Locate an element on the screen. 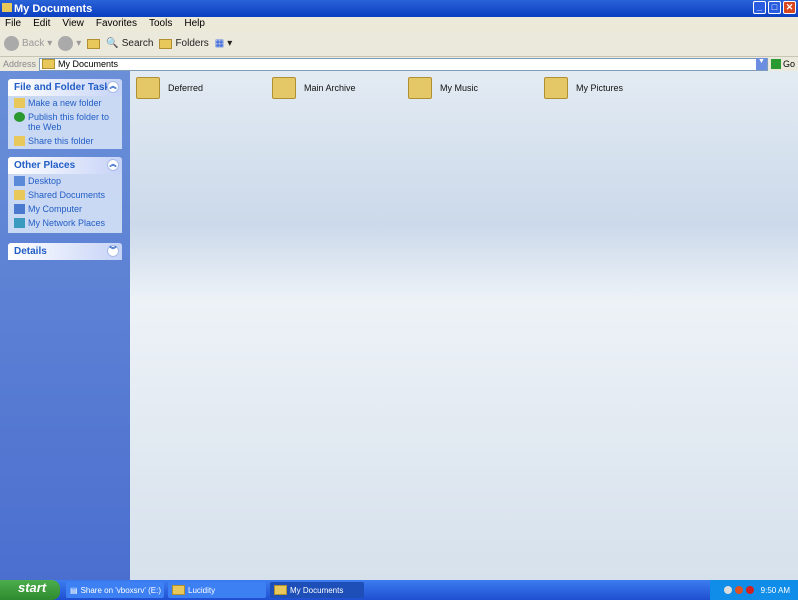 The width and height of the screenshot is (798, 600). shared-documents-link: Shared Documents is located at coordinates (65, 195).